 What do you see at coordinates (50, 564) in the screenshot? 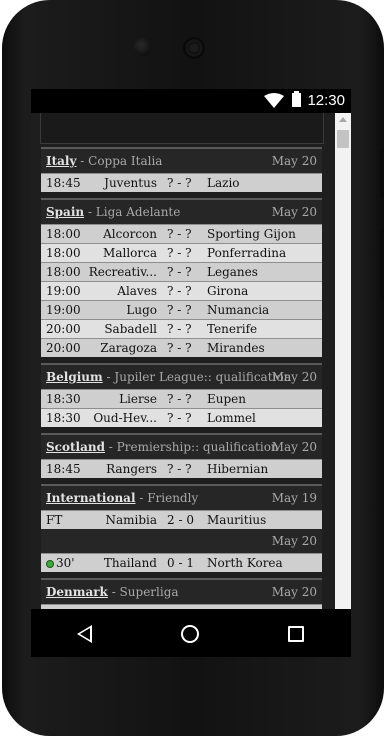
I see `live-indicator-icon` at bounding box center [50, 564].